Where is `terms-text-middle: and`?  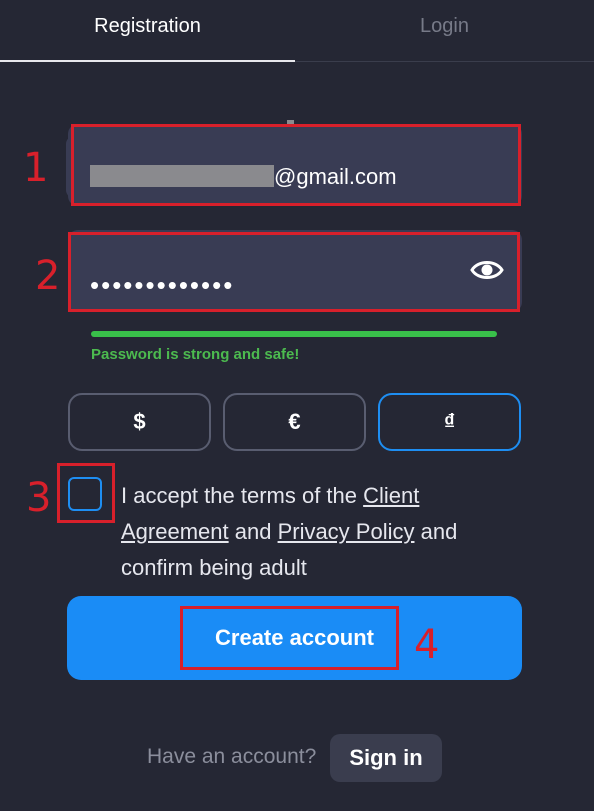
terms-text-middle: and is located at coordinates (253, 531).